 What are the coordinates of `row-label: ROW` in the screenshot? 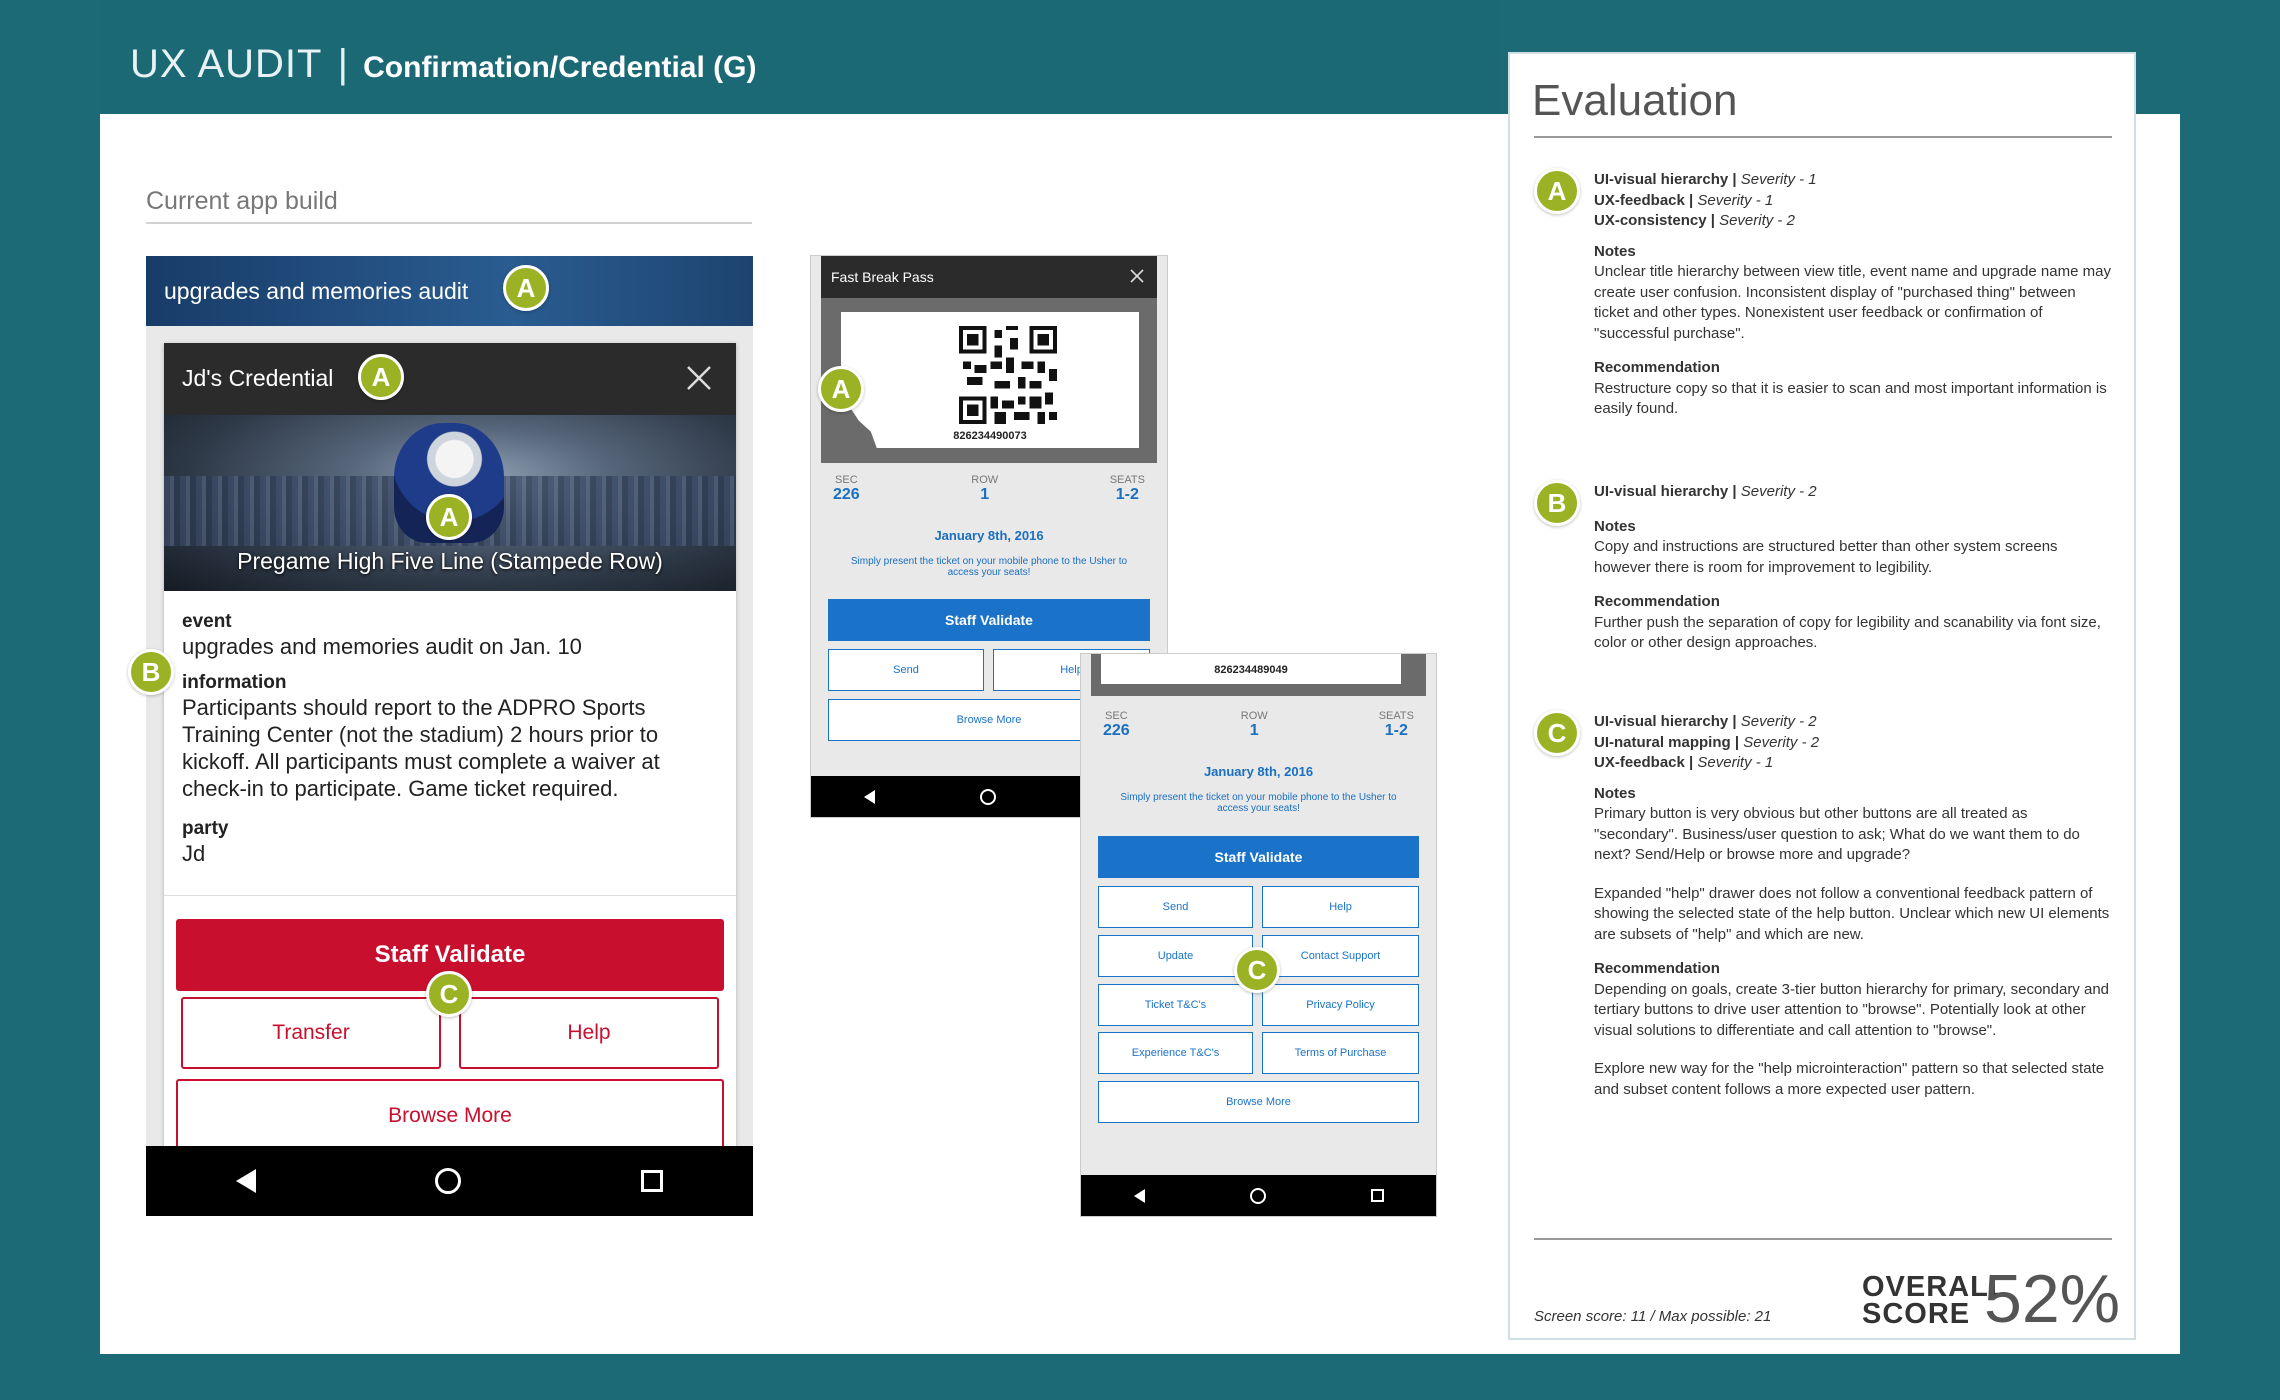 It's located at (985, 480).